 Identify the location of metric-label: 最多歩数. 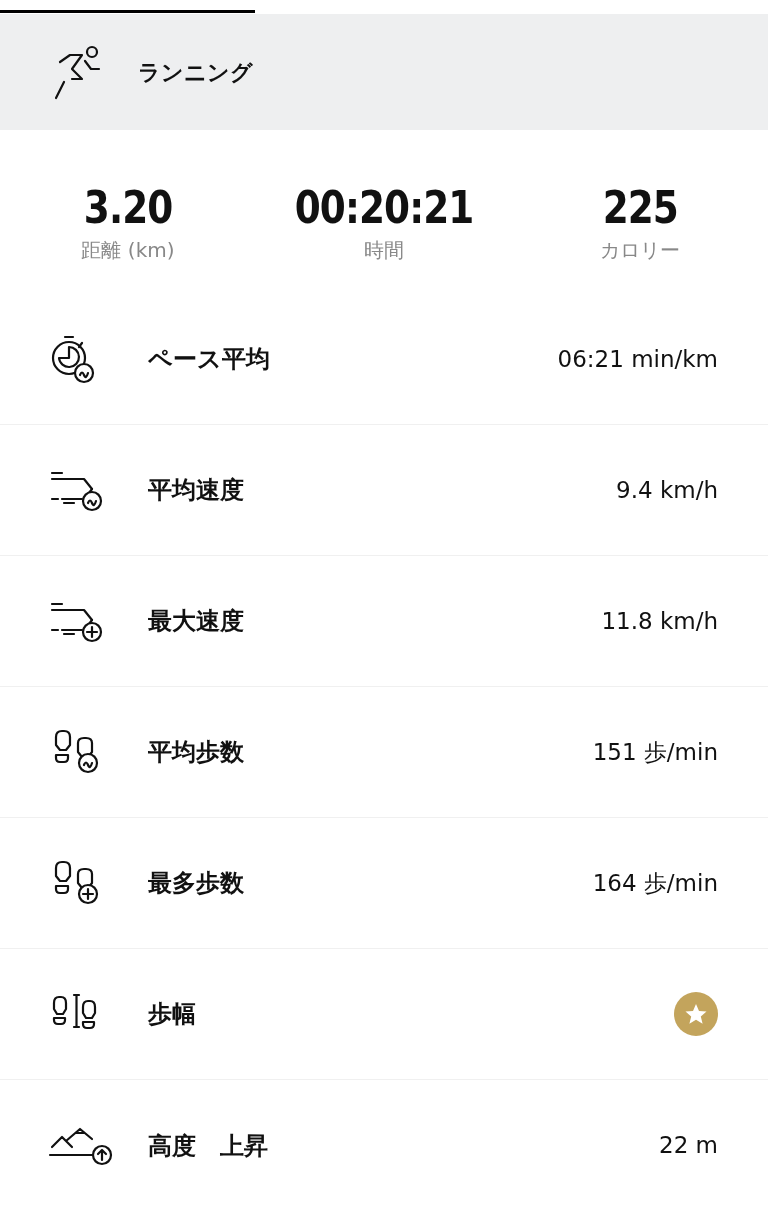
(196, 883).